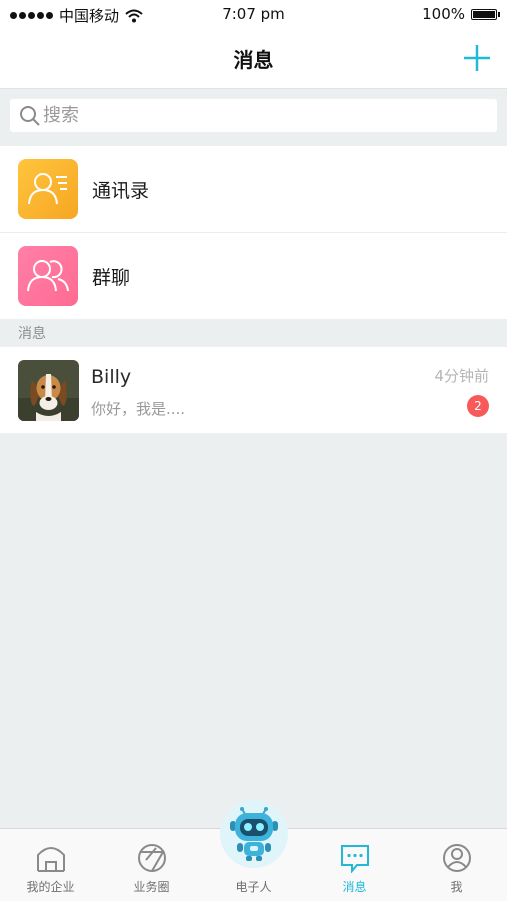 The image size is (507, 901). Describe the element at coordinates (30, 116) in the screenshot. I see `search-icon` at that location.